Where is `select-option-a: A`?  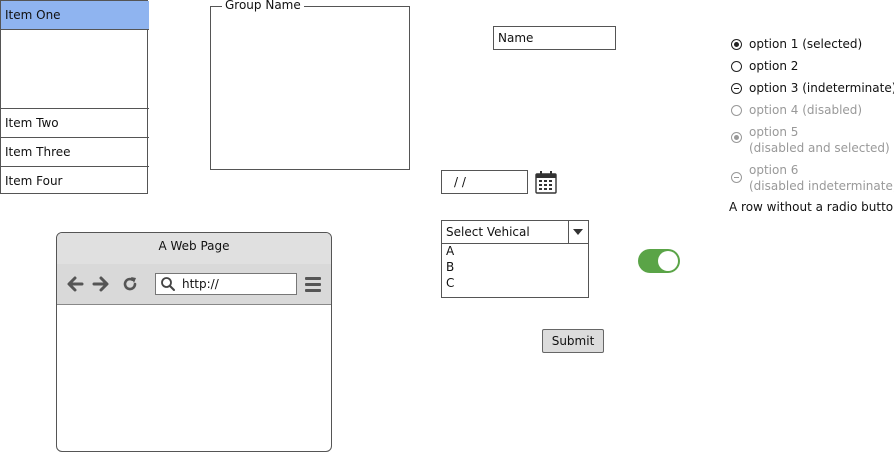 select-option-a: A is located at coordinates (515, 251).